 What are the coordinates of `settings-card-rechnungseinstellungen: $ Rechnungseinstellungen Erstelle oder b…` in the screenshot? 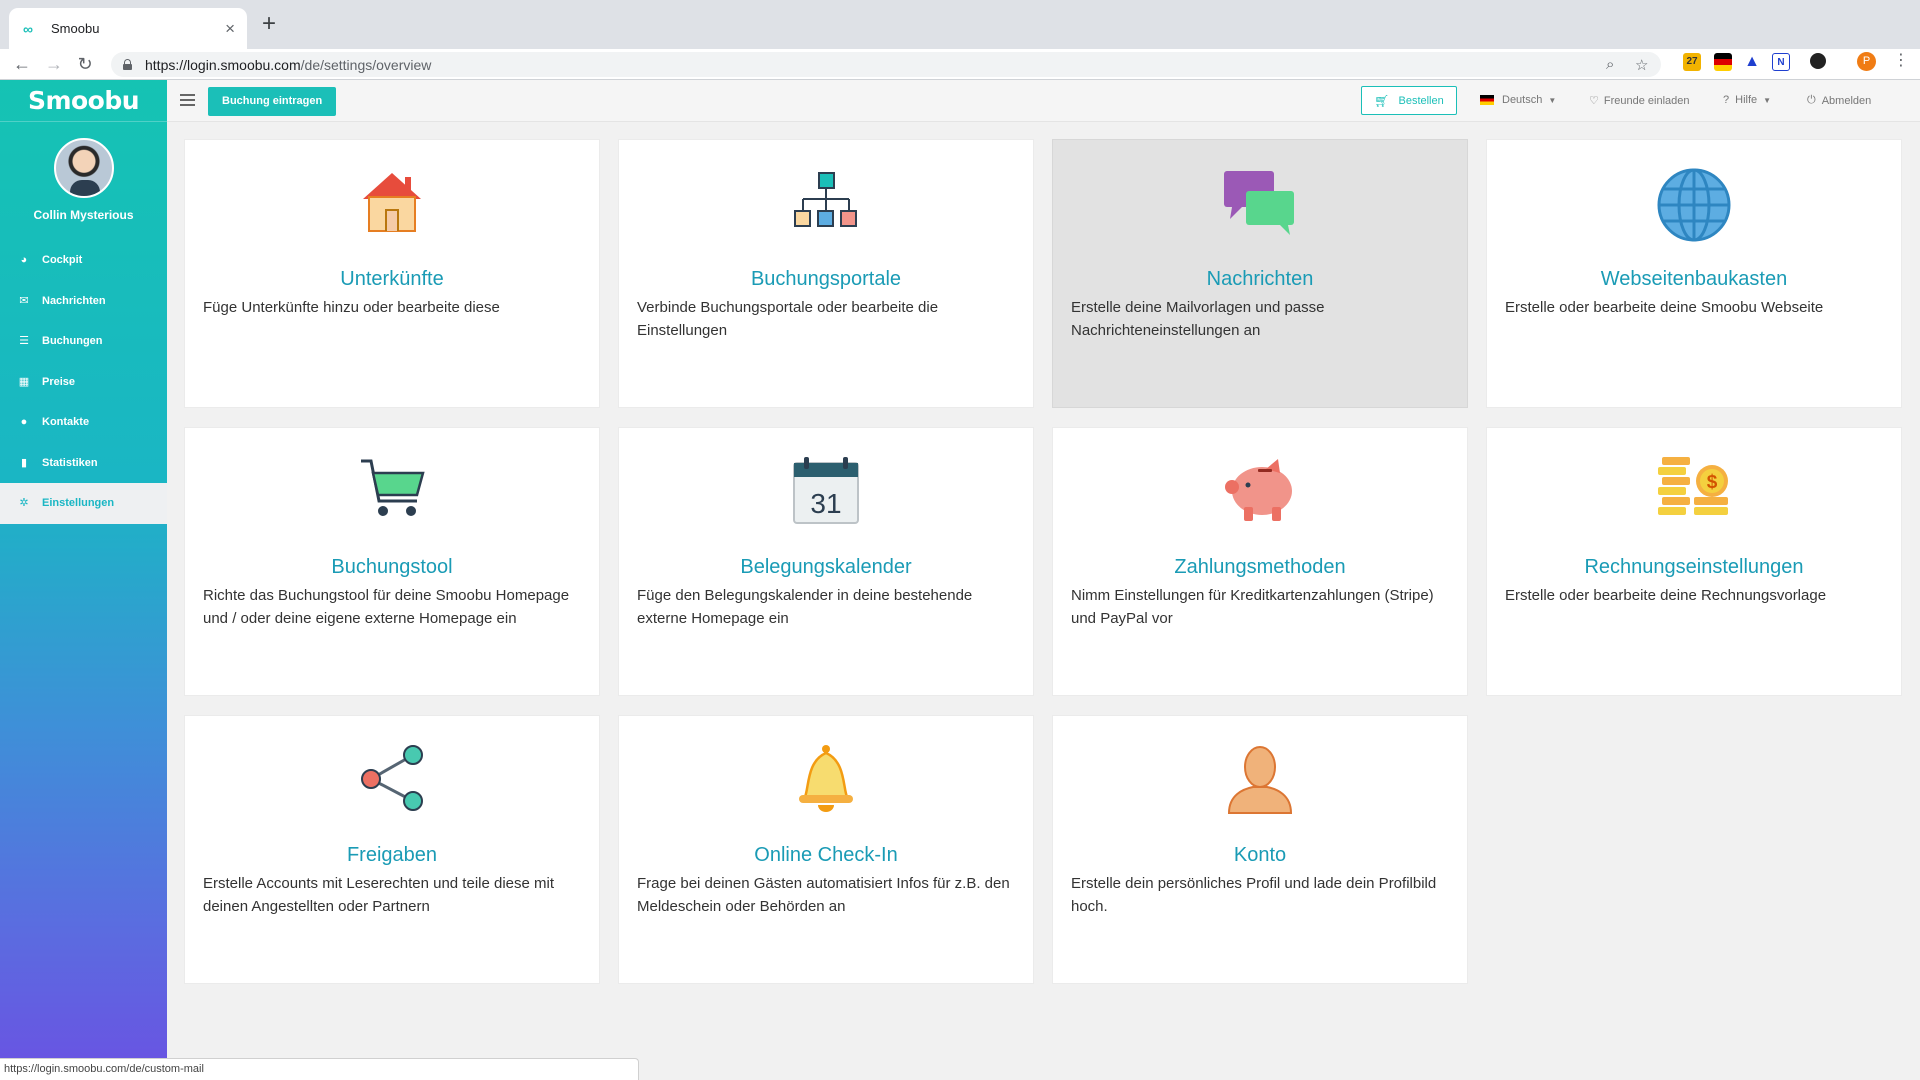 It's located at (1694, 561).